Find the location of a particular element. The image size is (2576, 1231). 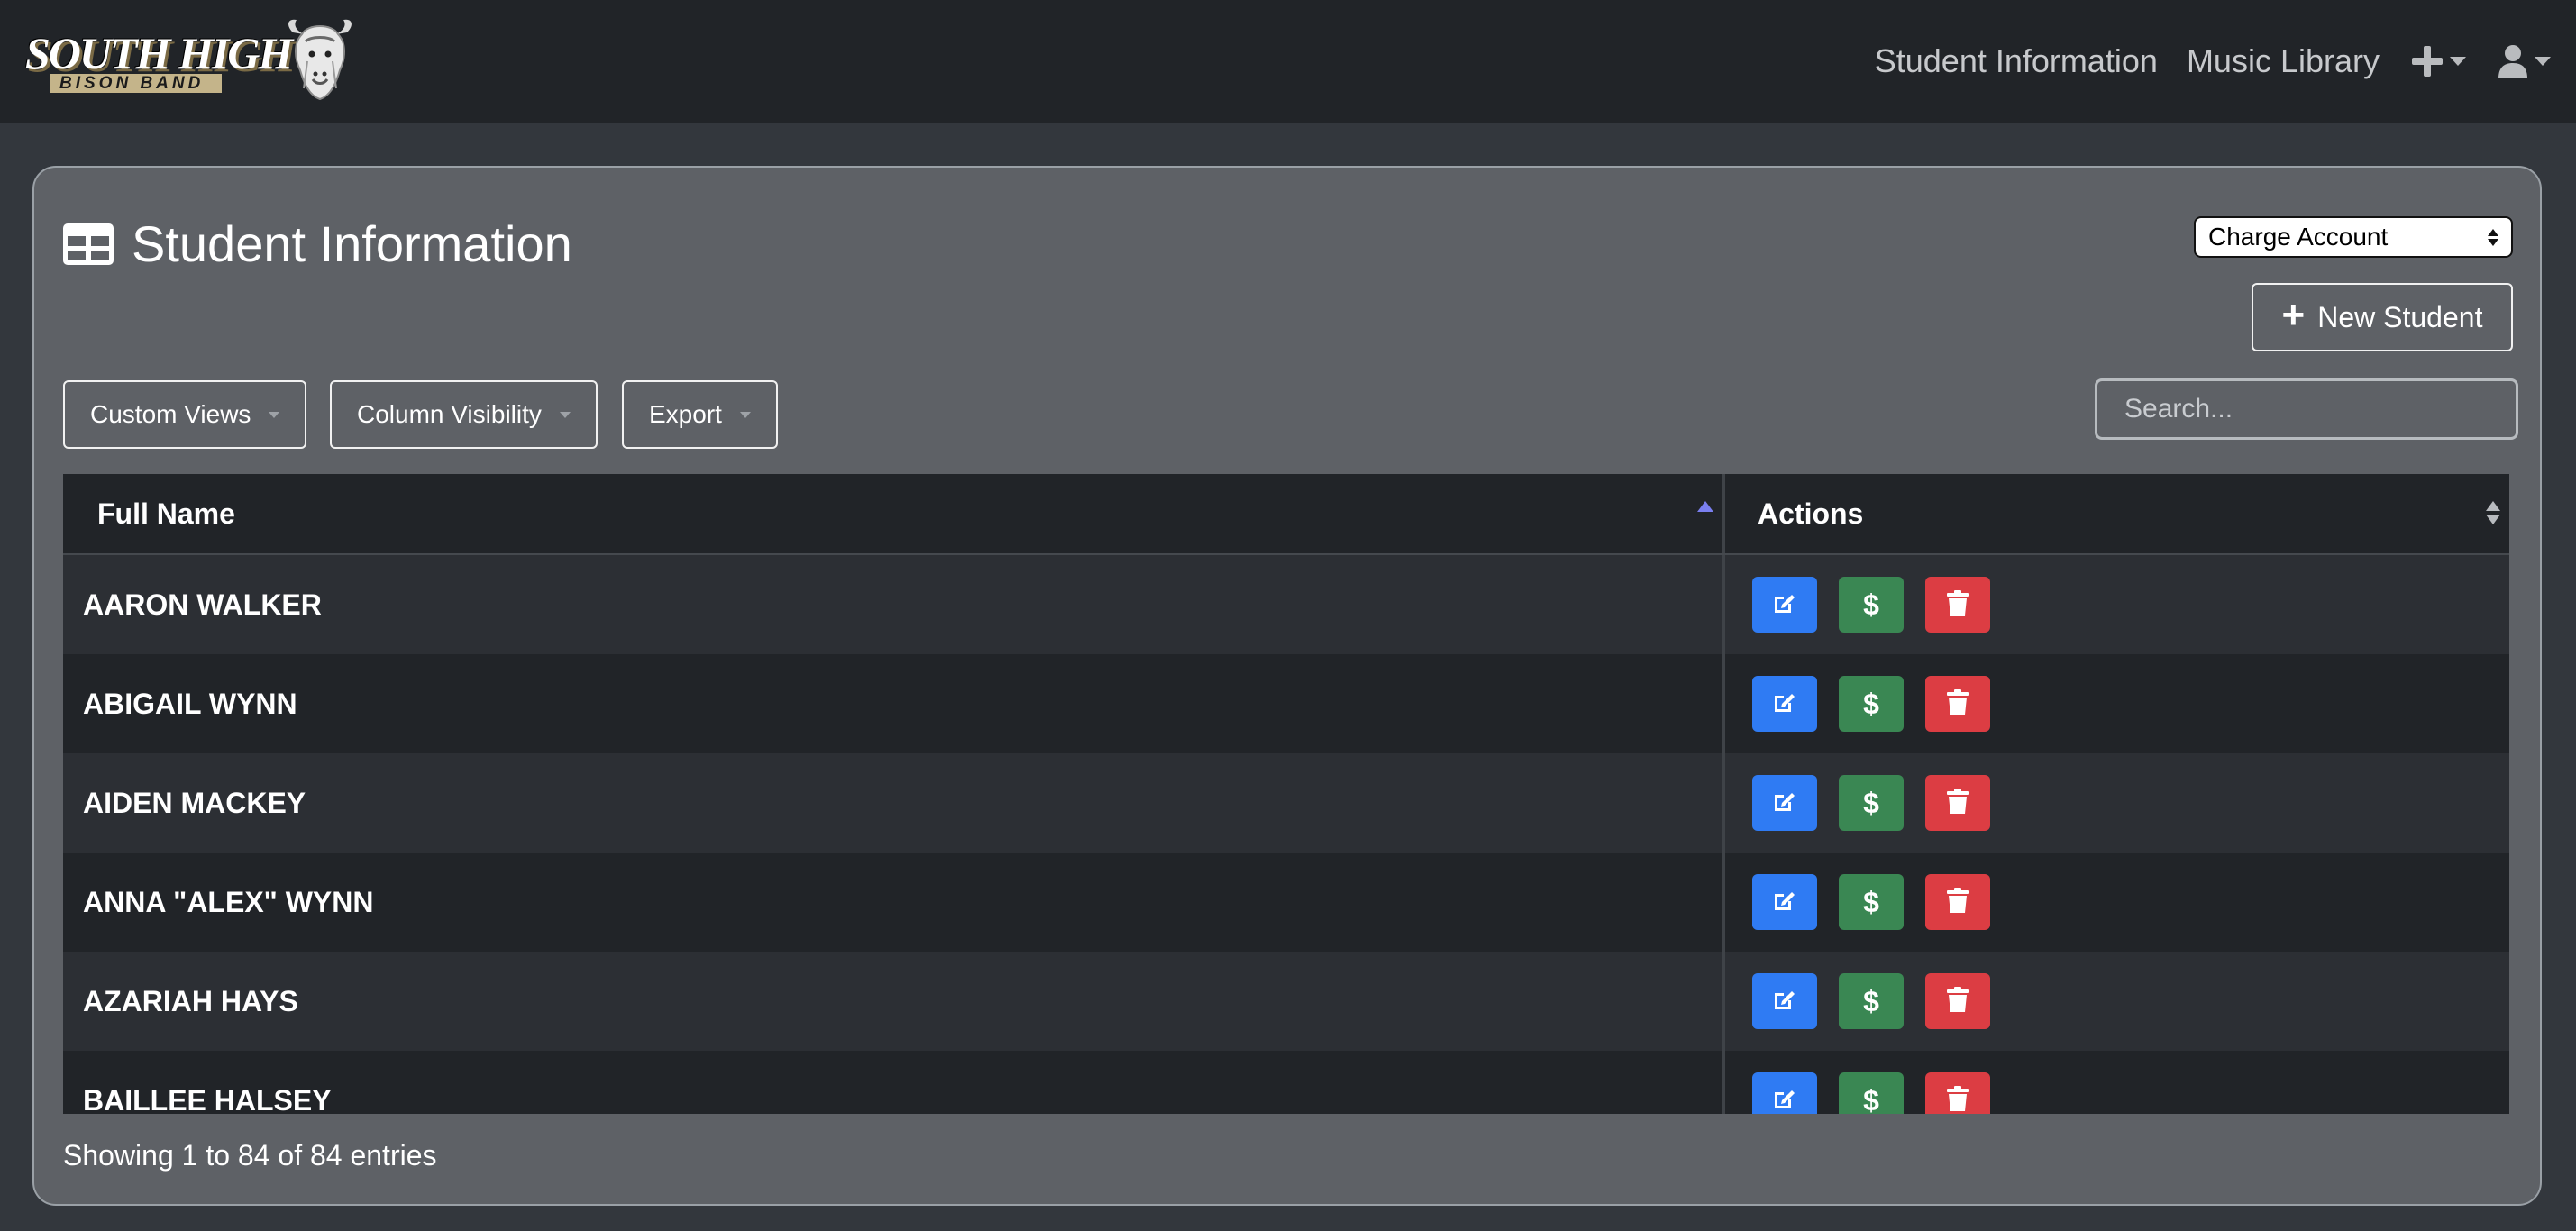

student-name: BAILLEE HALSEY is located at coordinates (894, 1082).